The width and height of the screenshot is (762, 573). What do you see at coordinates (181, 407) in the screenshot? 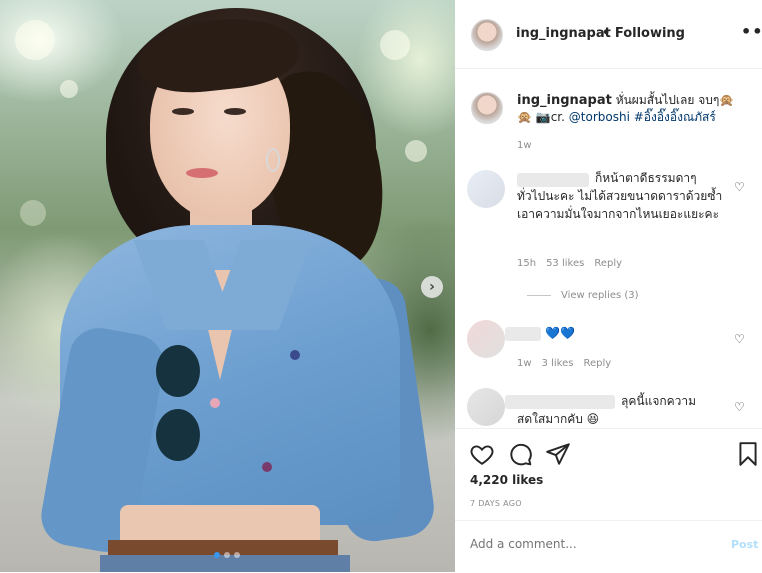
I see `sunglasses` at bounding box center [181, 407].